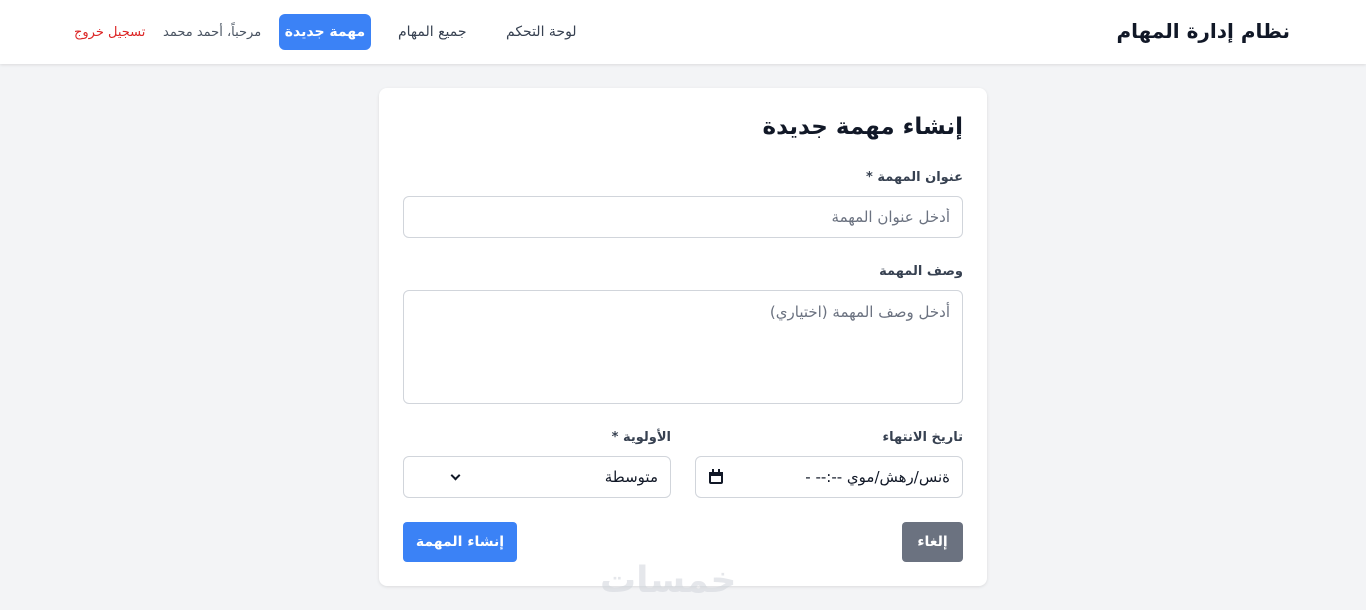 The width and height of the screenshot is (1366, 610). What do you see at coordinates (877, 477) in the screenshot?
I see `due-date-value: ةنس/رهش/موي --:-- -` at bounding box center [877, 477].